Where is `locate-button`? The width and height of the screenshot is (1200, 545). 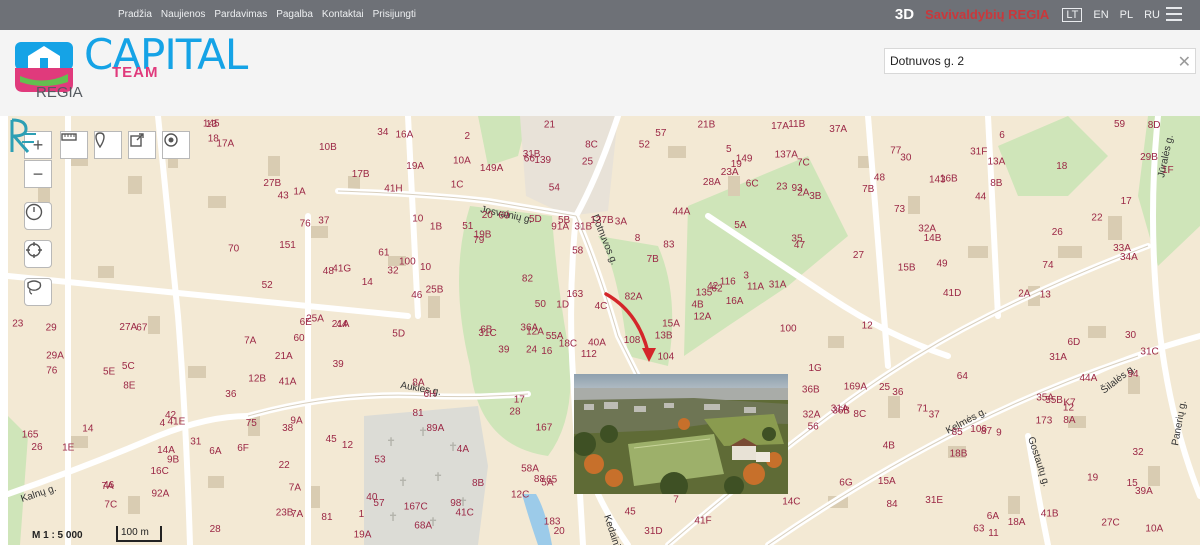 locate-button is located at coordinates (38, 254).